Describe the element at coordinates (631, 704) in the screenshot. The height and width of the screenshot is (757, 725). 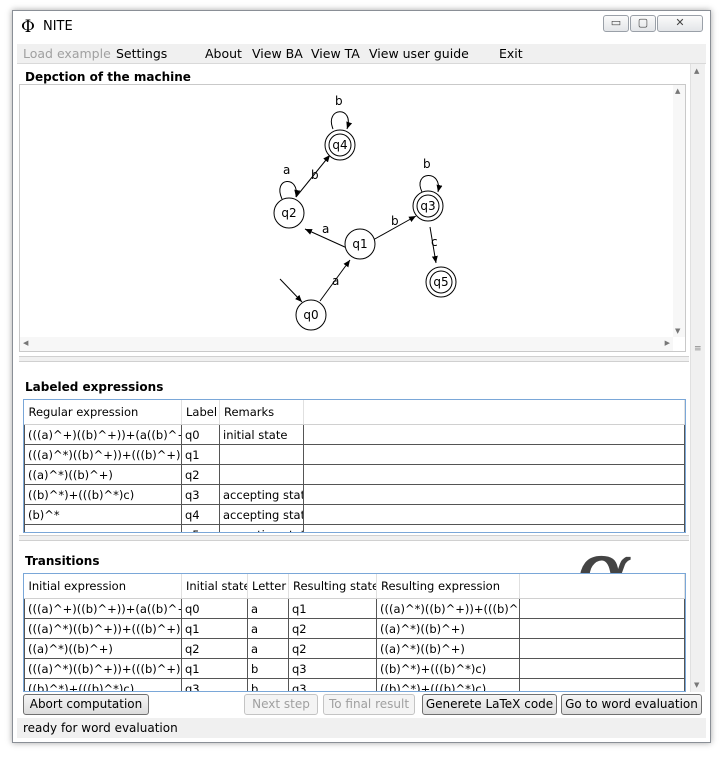
I see `go-to-word-evaluation-button: Go to word evaluation` at that location.